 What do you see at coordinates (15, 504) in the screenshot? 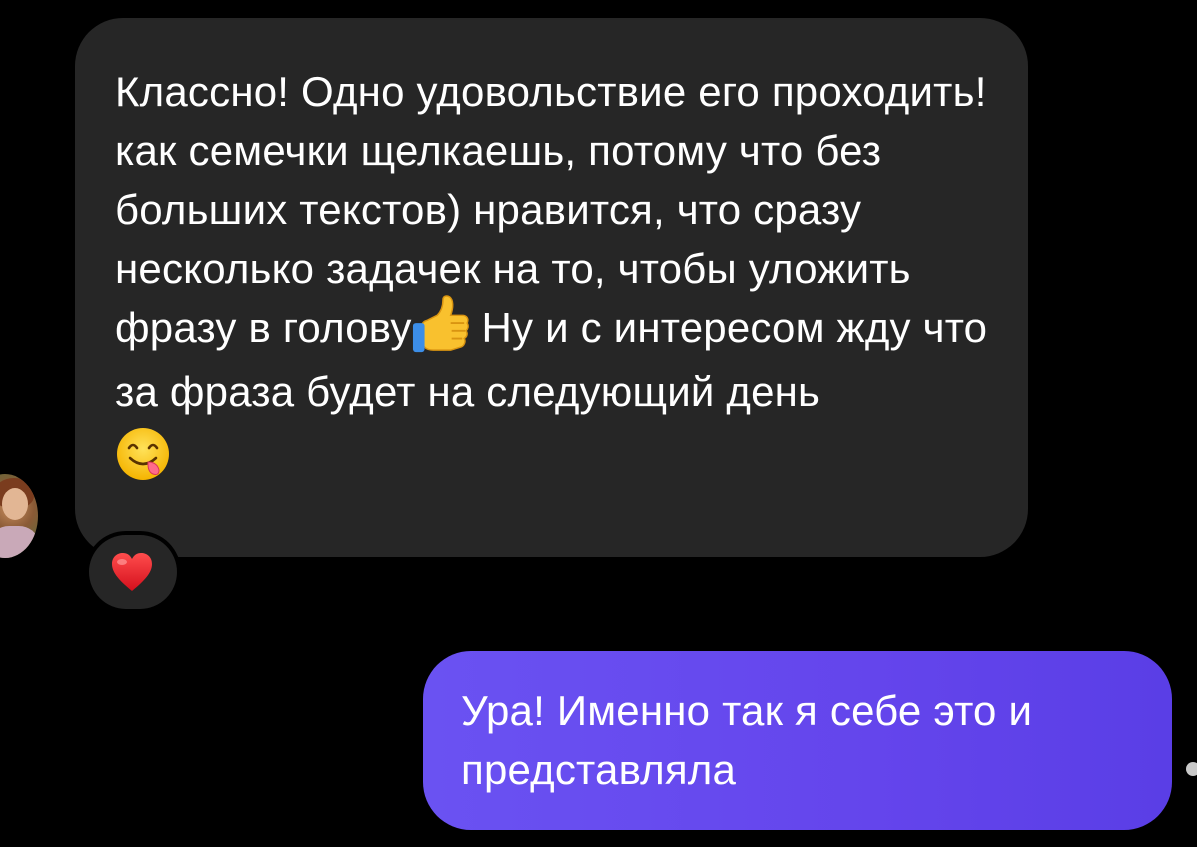
I see `avatar-face` at bounding box center [15, 504].